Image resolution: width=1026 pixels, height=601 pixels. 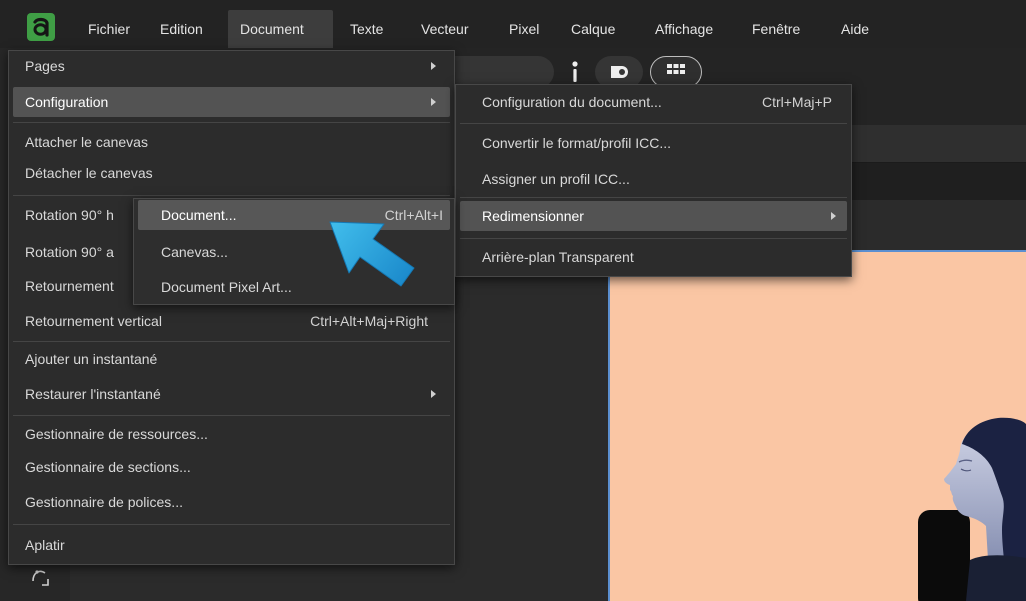 What do you see at coordinates (231, 173) in the screenshot?
I see `menu-item-detacher-canevas: Détacher le canevas` at bounding box center [231, 173].